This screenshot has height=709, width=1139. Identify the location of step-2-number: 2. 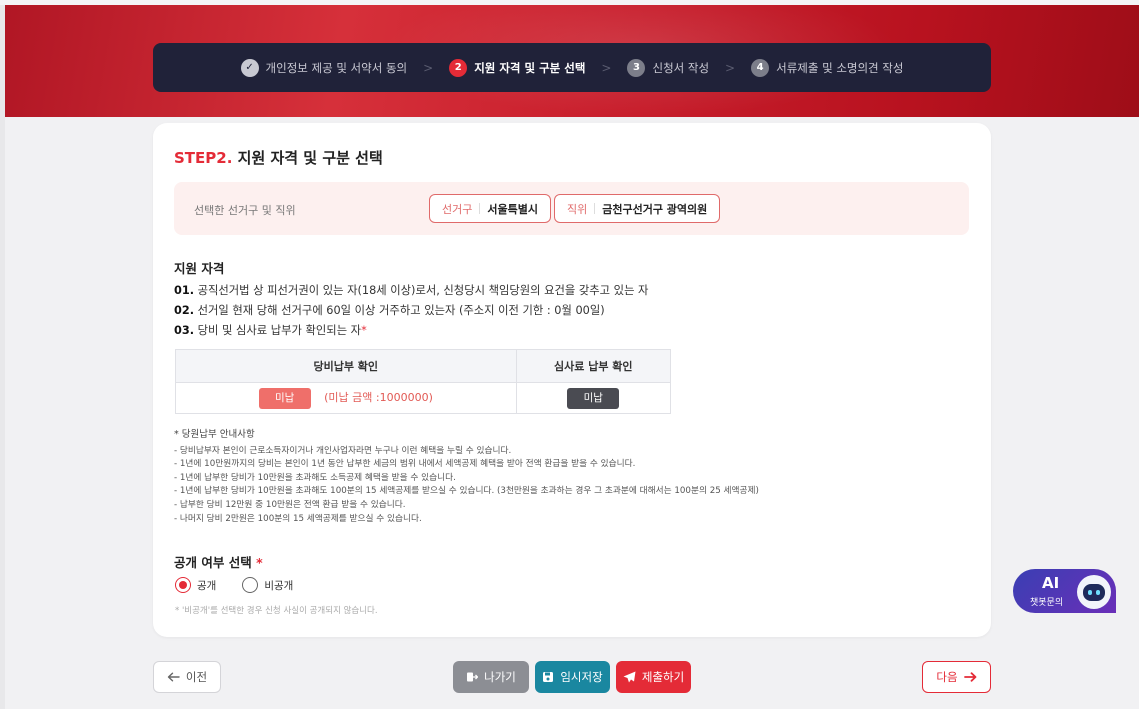
(458, 67).